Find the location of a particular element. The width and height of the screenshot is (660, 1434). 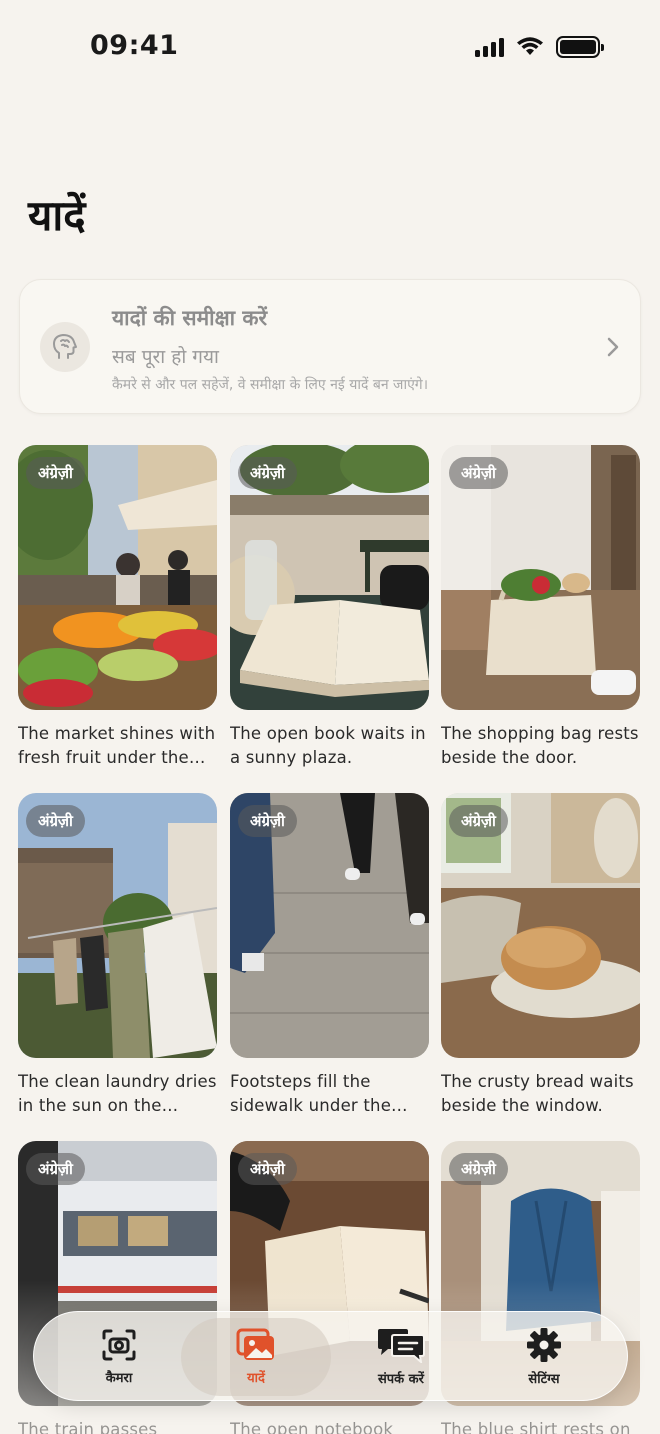

battery-icon is located at coordinates (580, 47).